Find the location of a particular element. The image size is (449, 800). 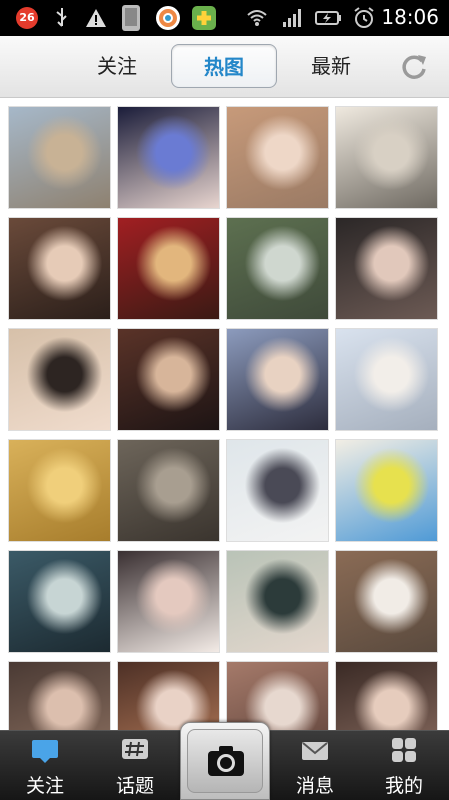

refresh-icon is located at coordinates (414, 67).